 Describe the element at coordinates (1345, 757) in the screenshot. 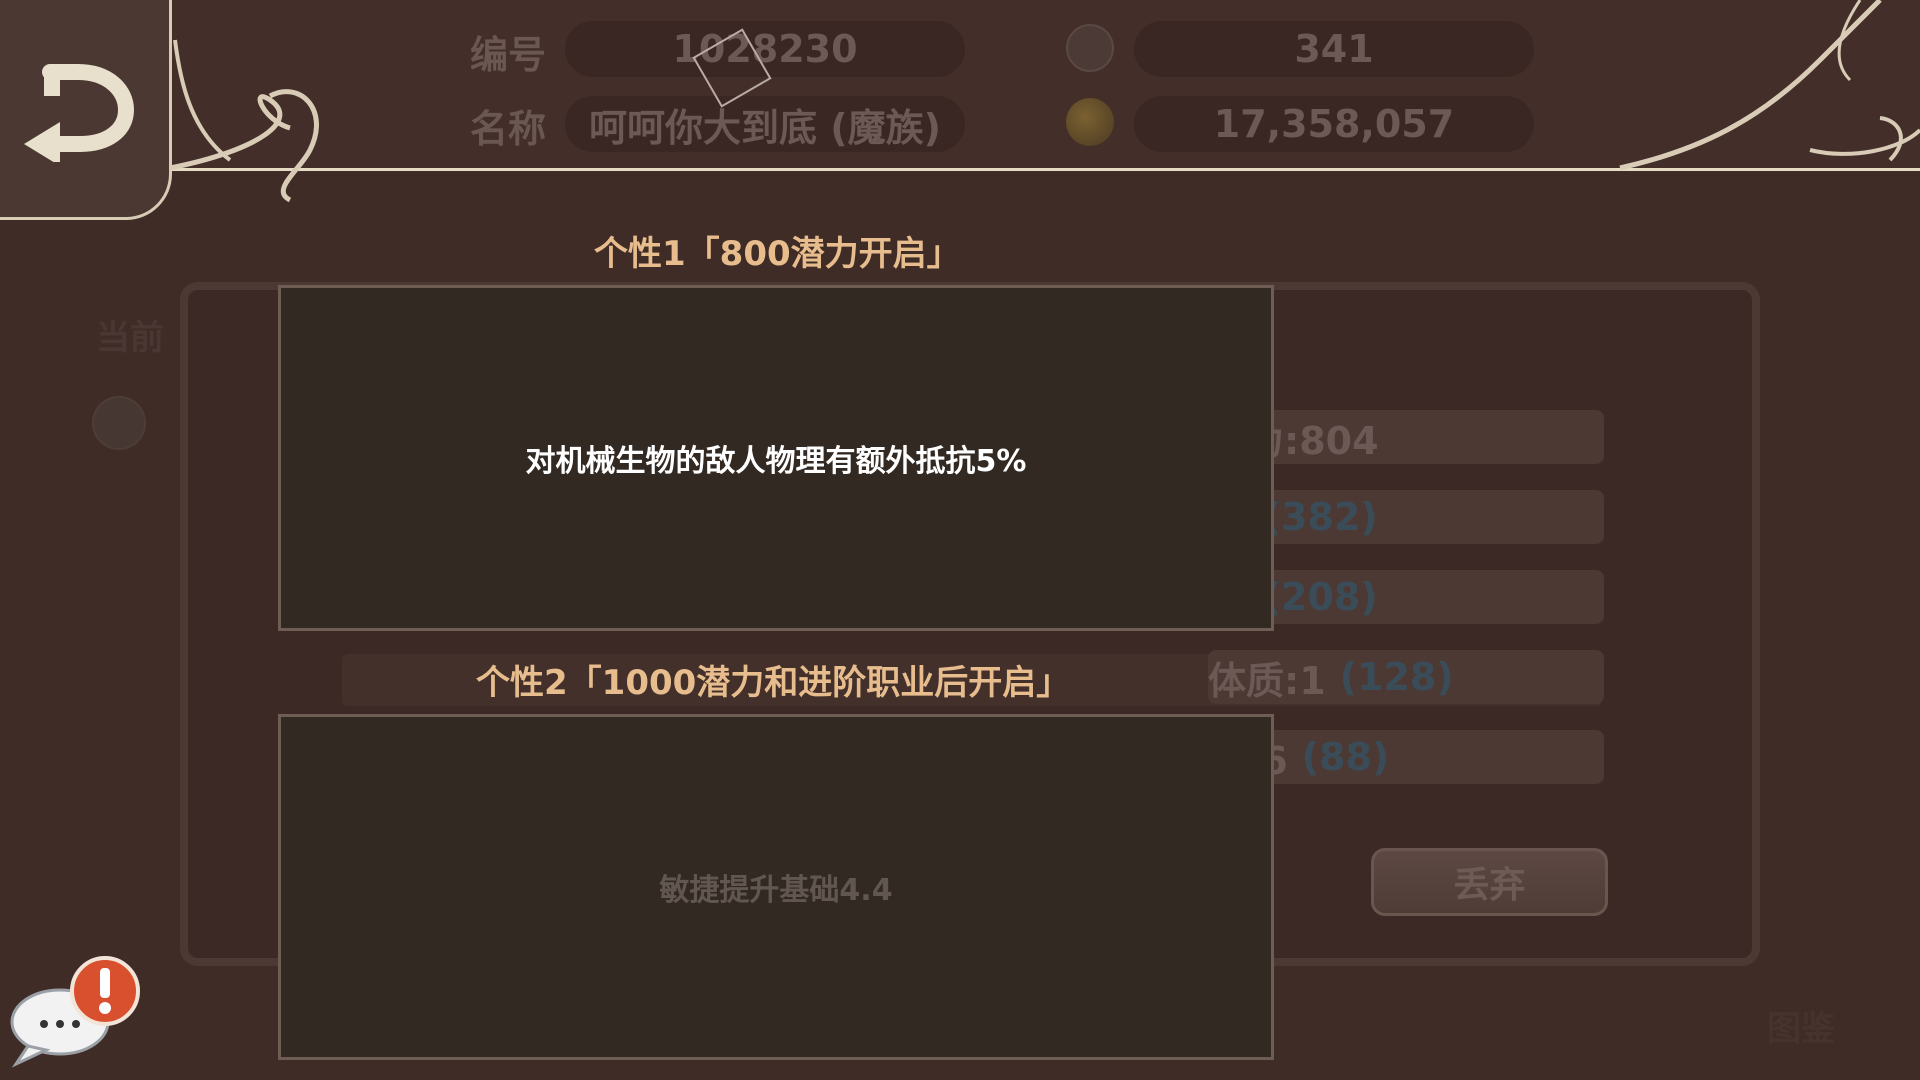

I see `stat-num: (88)` at that location.